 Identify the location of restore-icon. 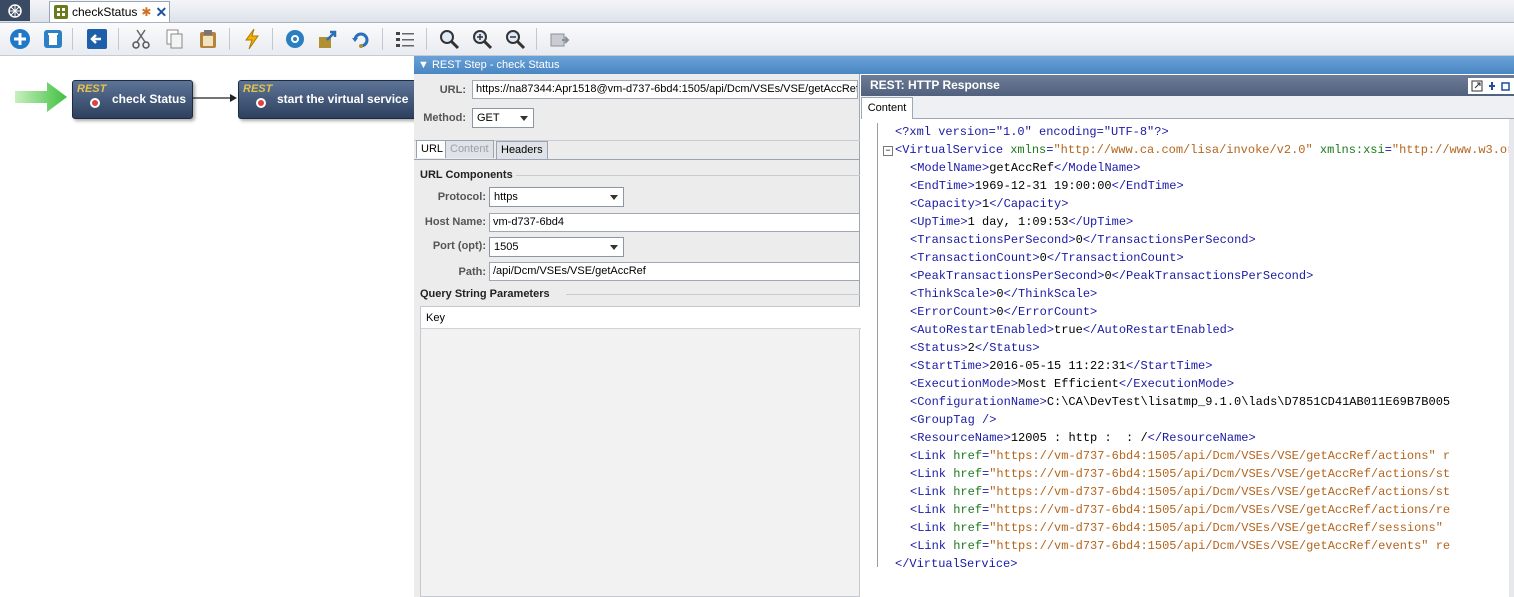
(1506, 86).